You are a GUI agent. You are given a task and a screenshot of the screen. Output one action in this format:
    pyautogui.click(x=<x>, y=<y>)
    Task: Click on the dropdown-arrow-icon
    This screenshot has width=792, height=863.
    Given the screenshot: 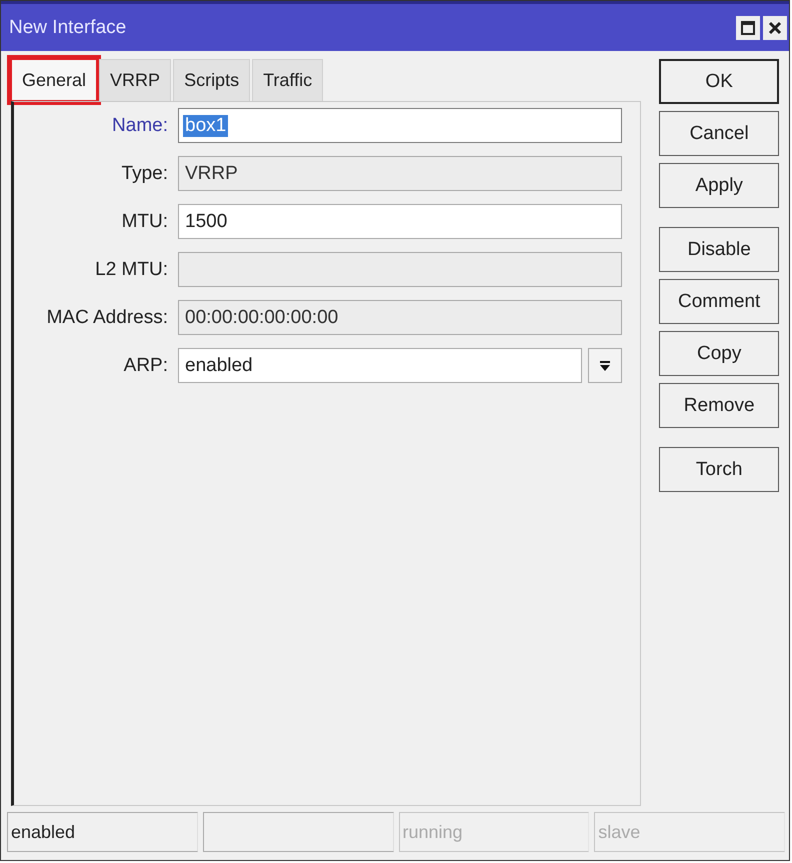 What is the action you would take?
    pyautogui.click(x=605, y=366)
    